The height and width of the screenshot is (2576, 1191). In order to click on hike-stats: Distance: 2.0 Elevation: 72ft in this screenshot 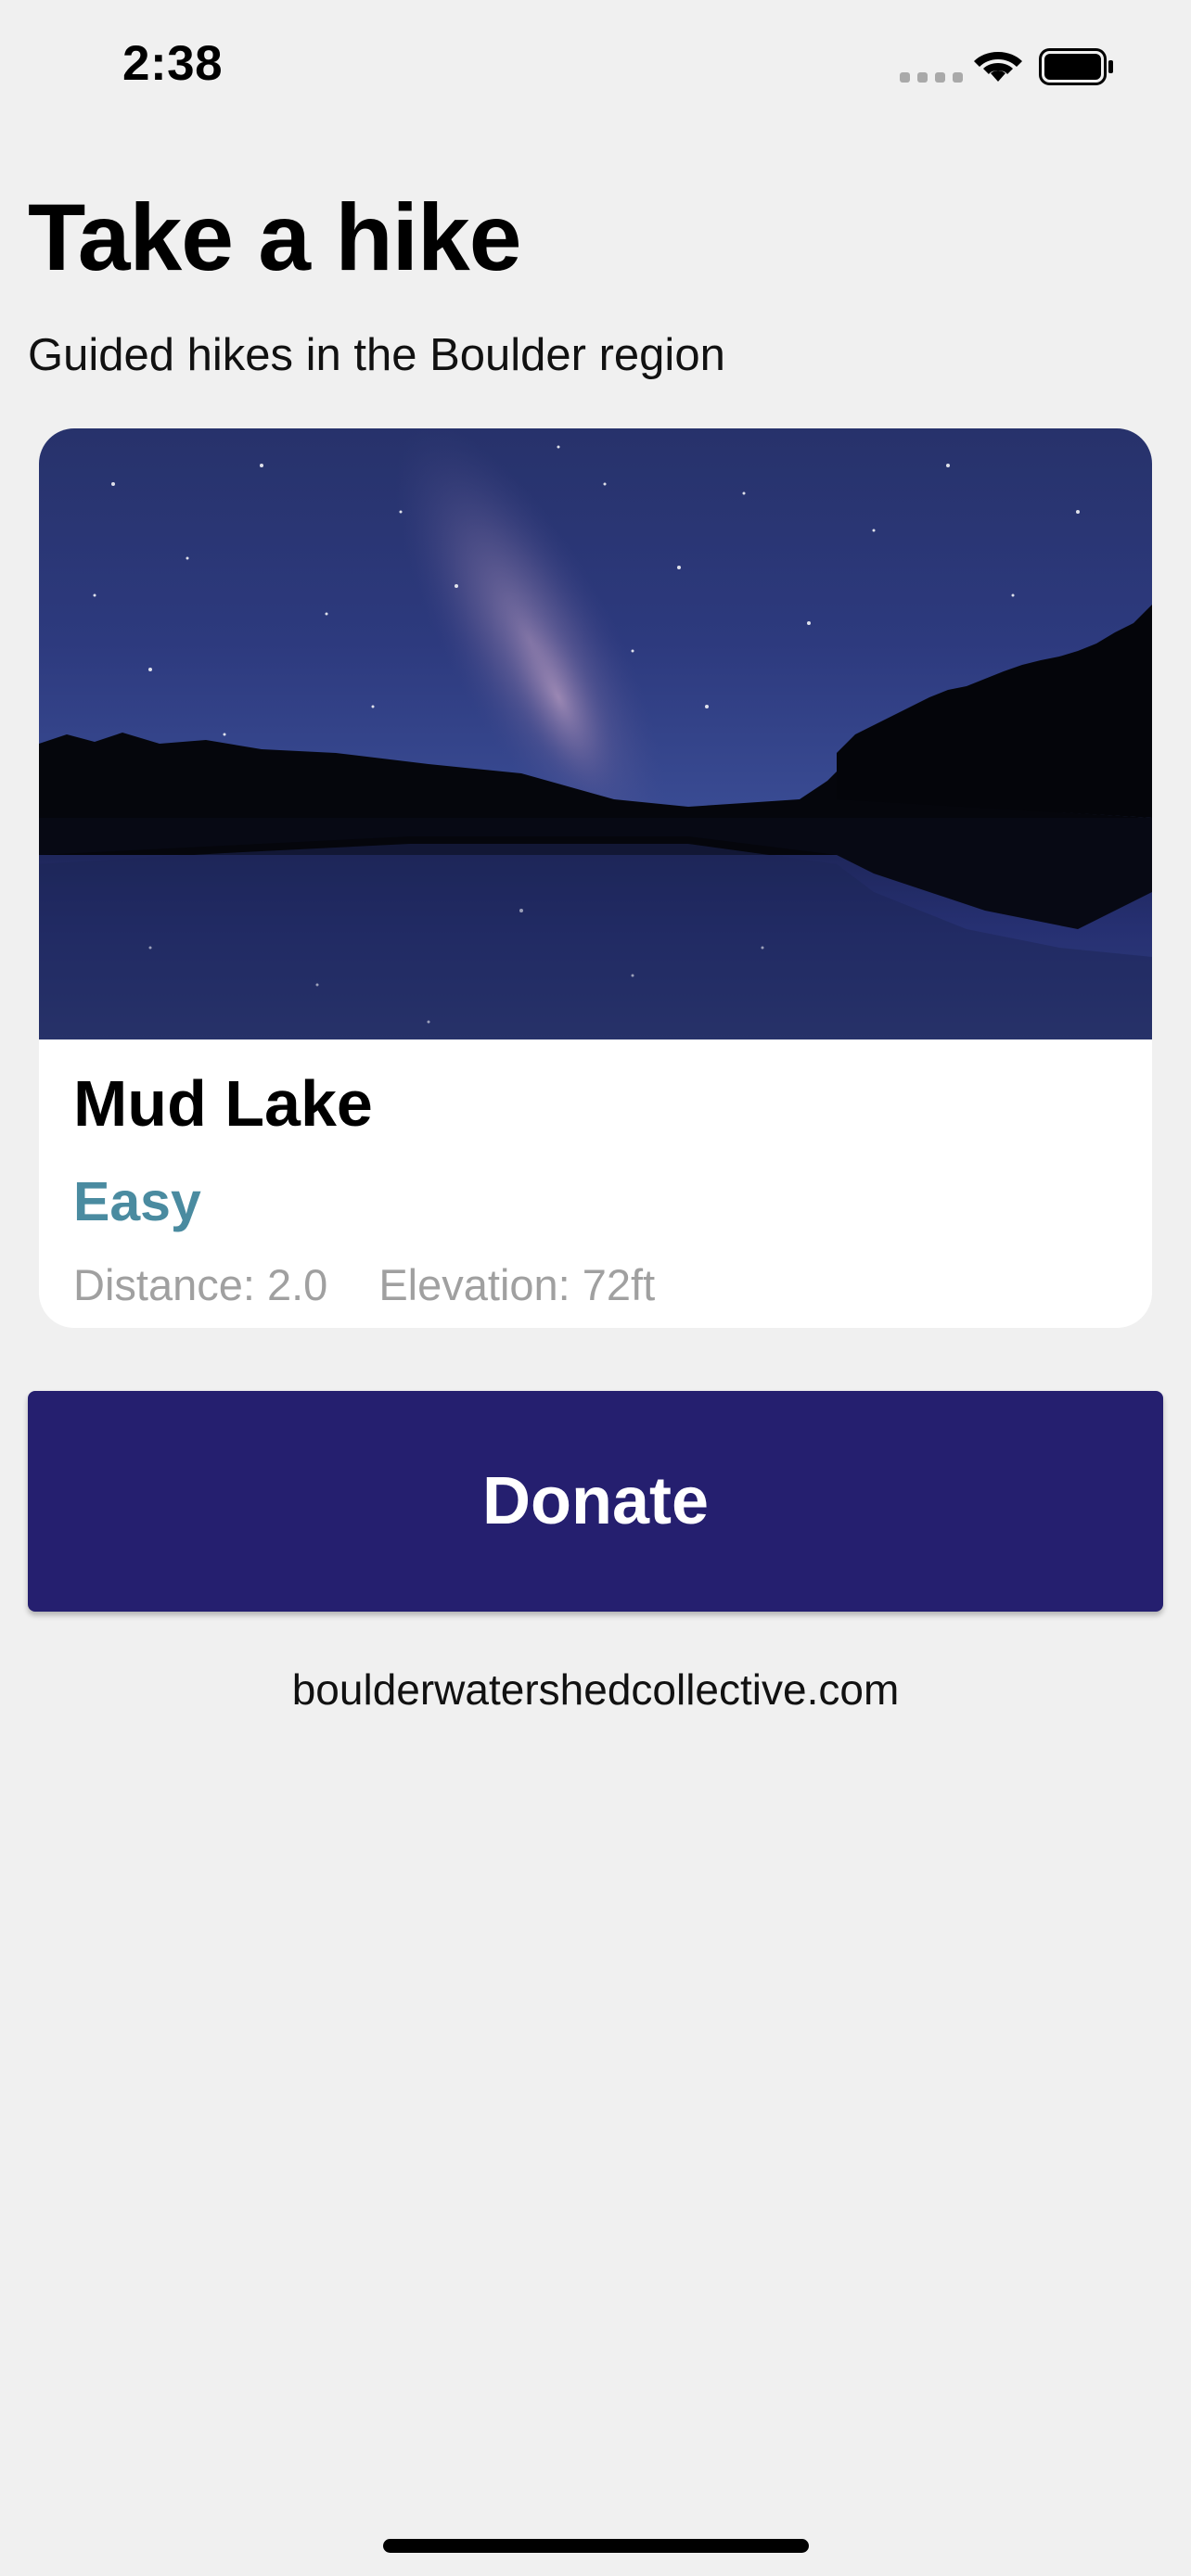, I will do `click(364, 1284)`.